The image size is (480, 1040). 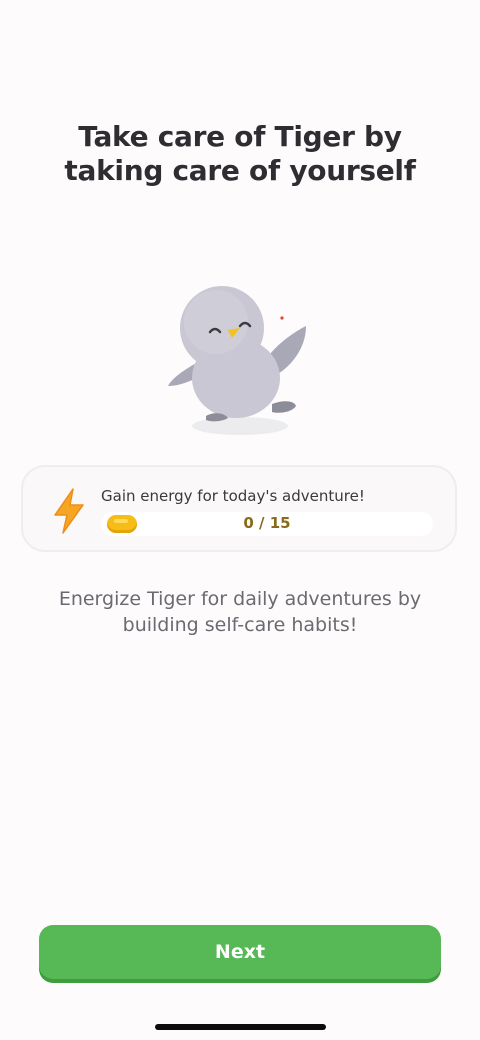 I want to click on energy-progress-text: 0 / 15, so click(x=267, y=523).